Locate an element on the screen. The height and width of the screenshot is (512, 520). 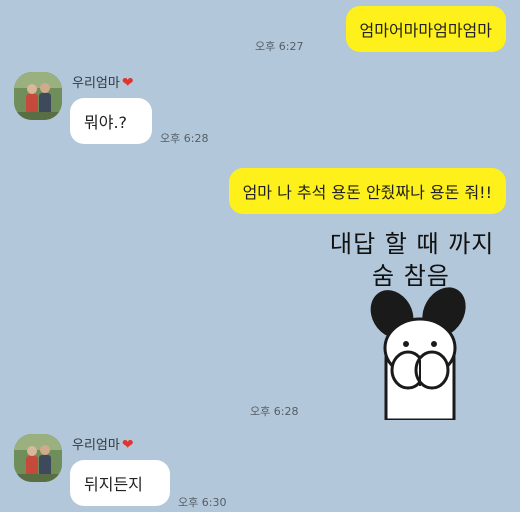
incoming-message-bubble: 뭐야.? is located at coordinates (111, 121).